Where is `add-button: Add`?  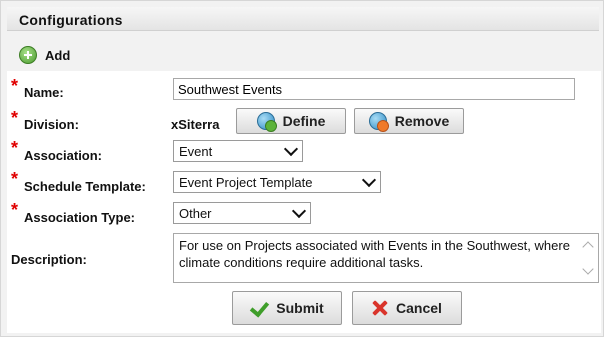 add-button: Add is located at coordinates (44, 55).